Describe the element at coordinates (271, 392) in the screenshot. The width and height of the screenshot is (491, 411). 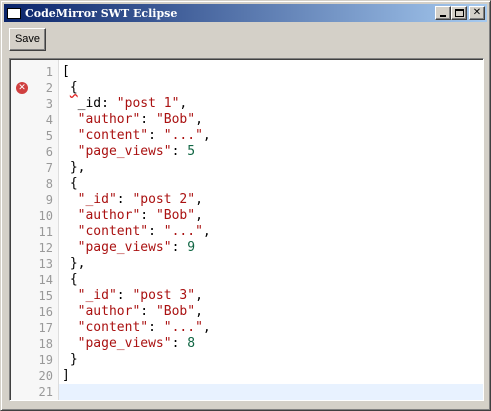
I see `code-line` at that location.